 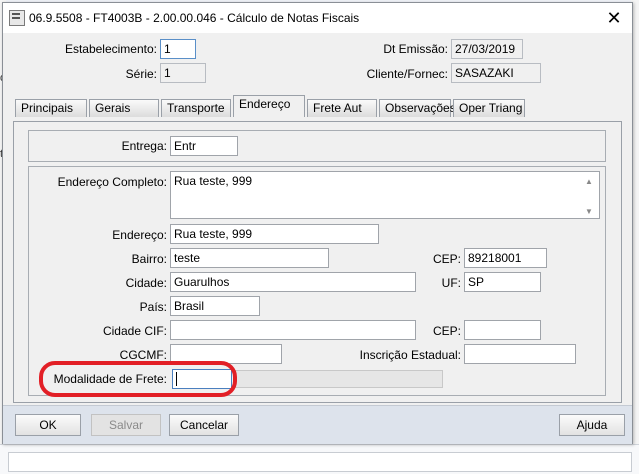 What do you see at coordinates (407, 74) in the screenshot?
I see `cliente-fornec-label: Cliente/Fornec:` at bounding box center [407, 74].